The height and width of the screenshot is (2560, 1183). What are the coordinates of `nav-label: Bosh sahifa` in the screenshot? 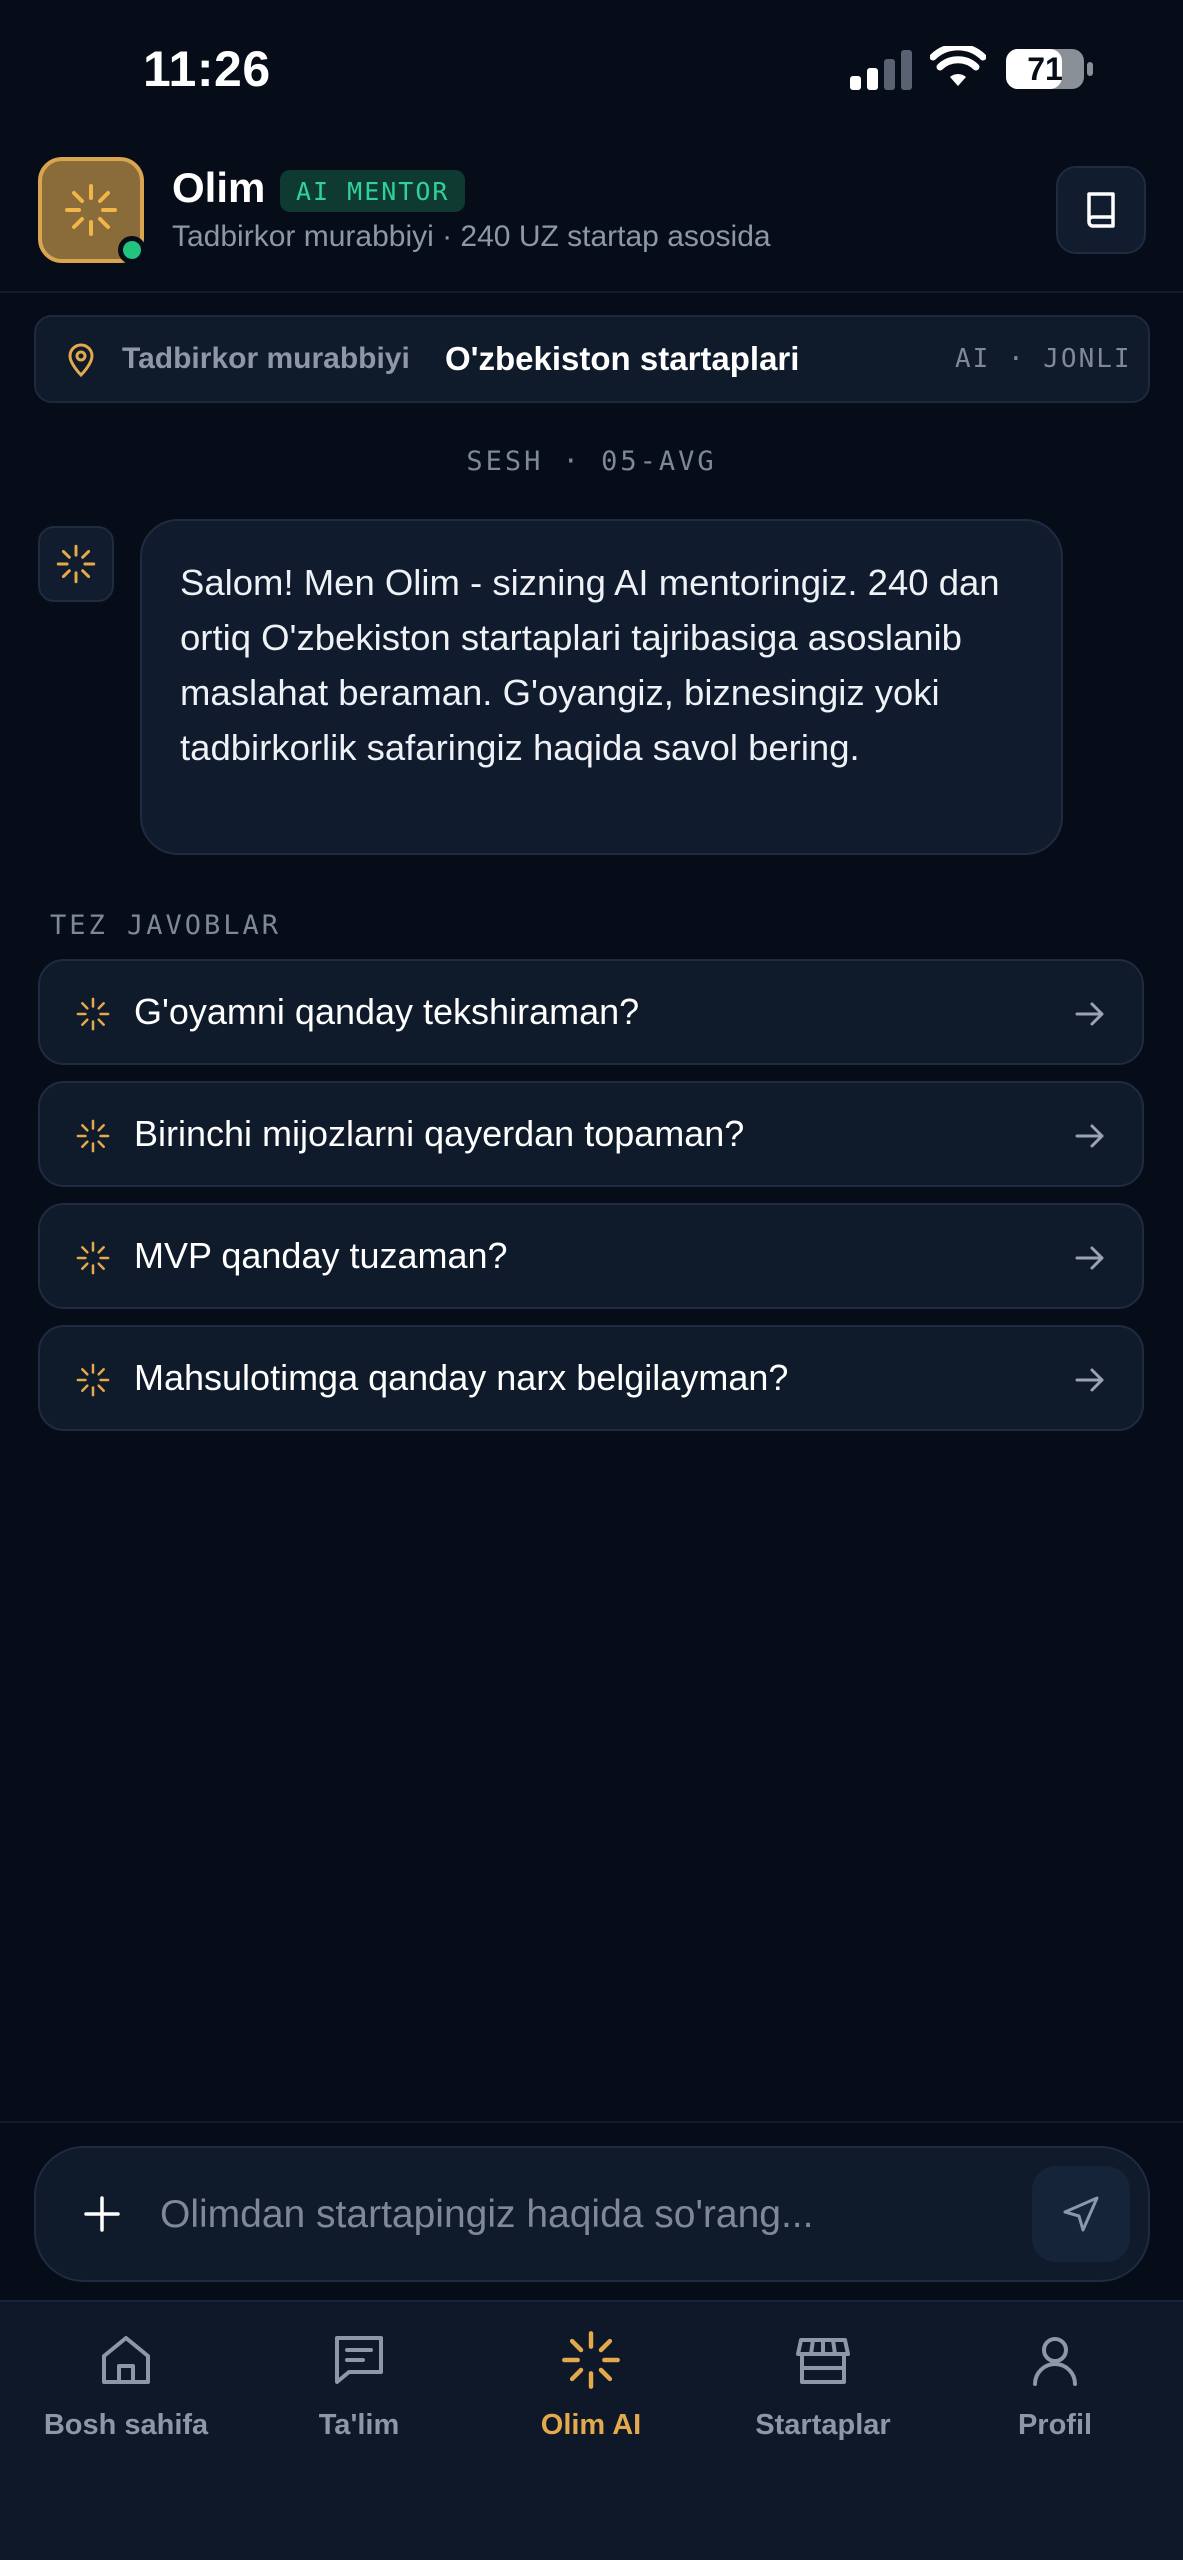 It's located at (126, 2425).